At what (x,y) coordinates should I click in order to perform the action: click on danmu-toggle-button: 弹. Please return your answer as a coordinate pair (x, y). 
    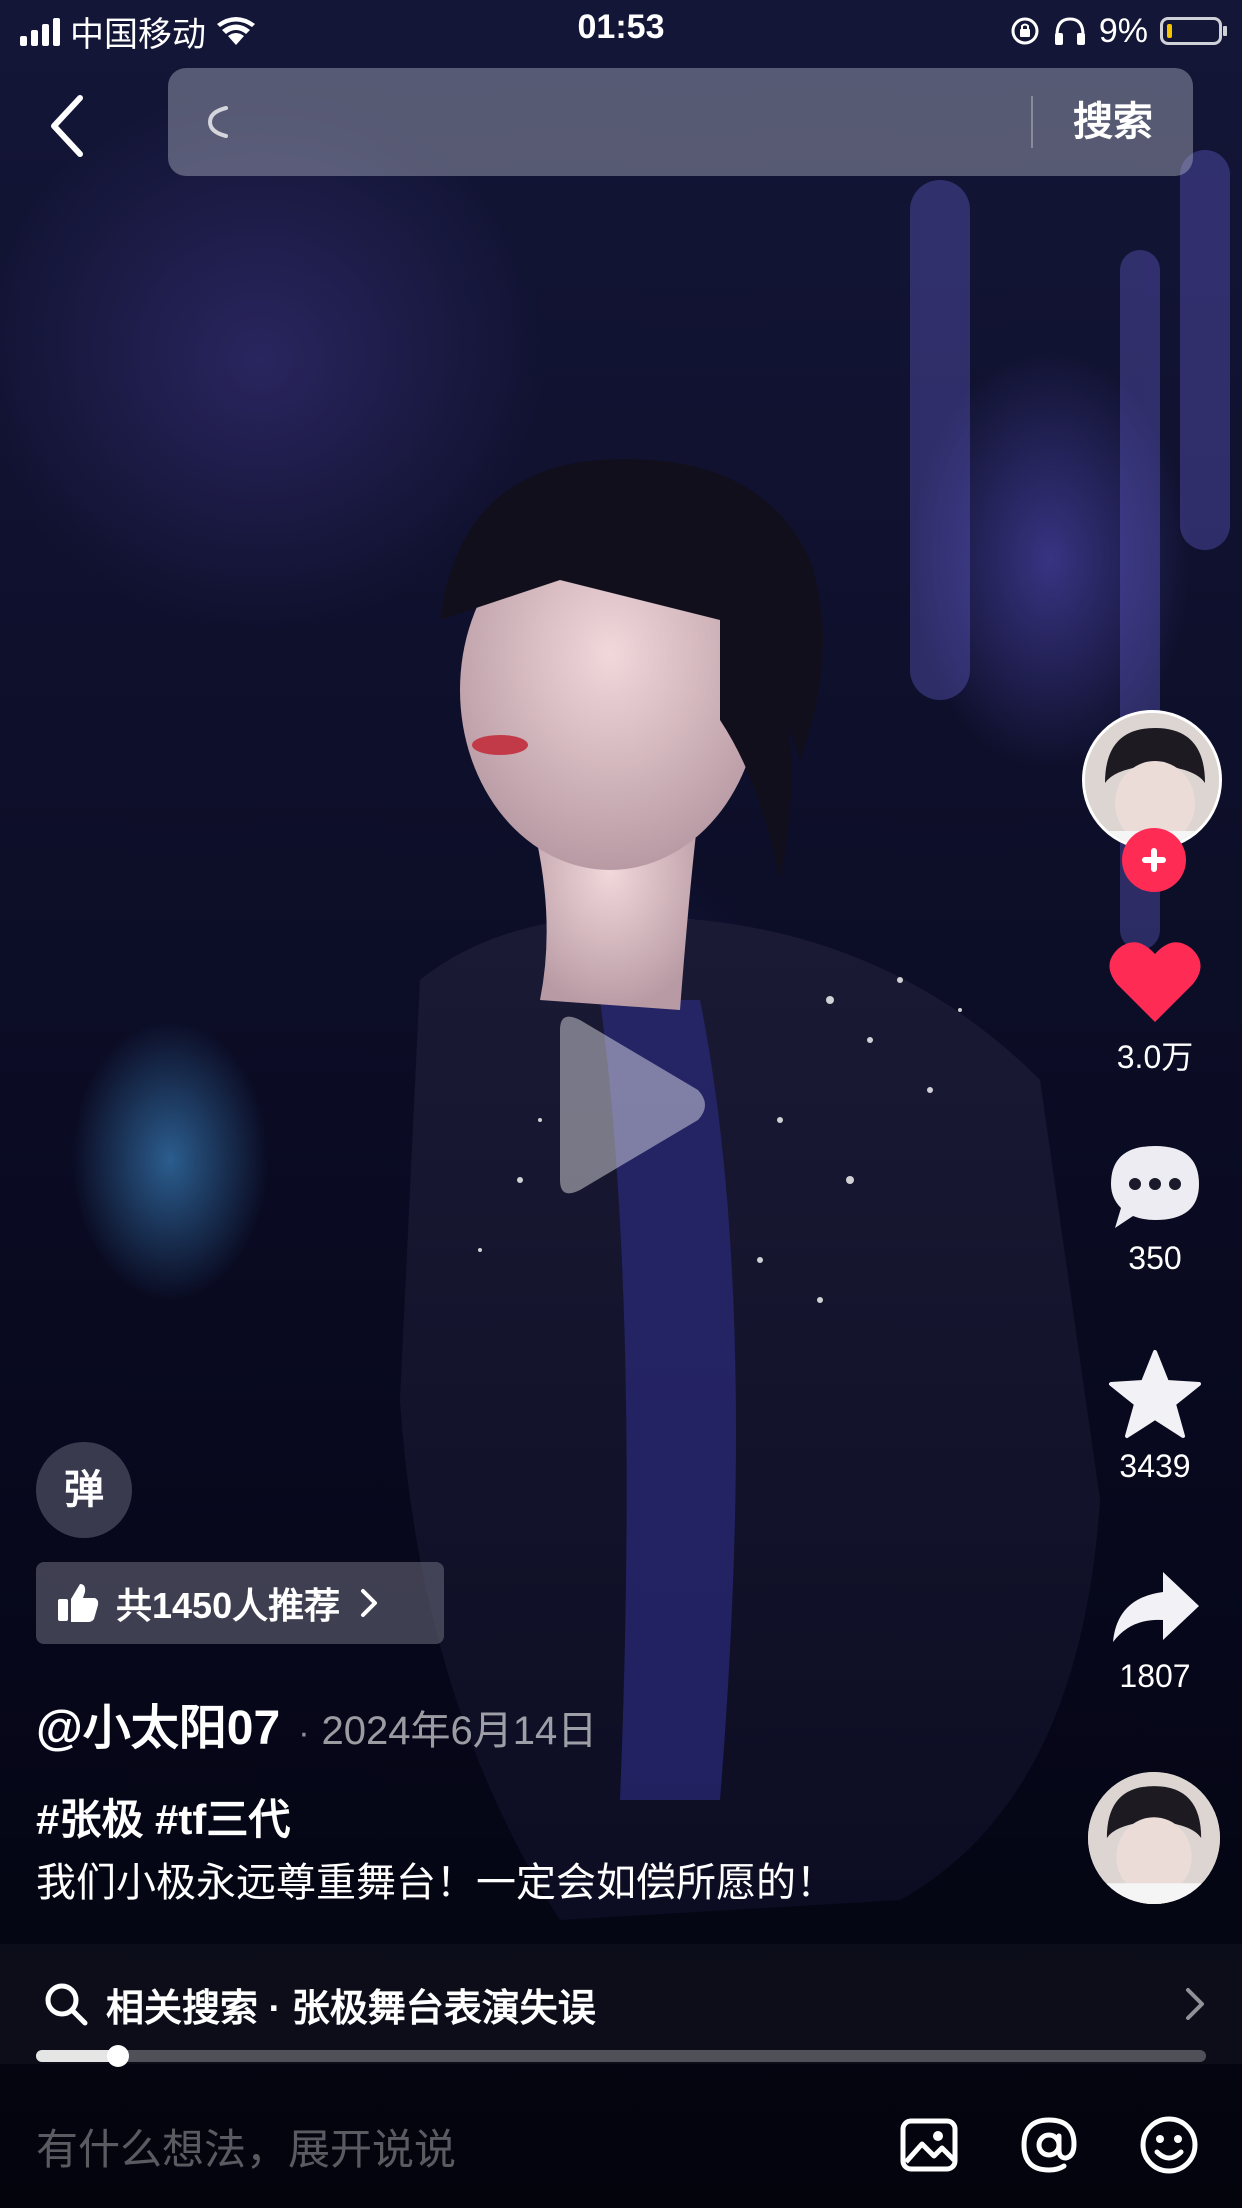
    Looking at the image, I should click on (84, 1490).